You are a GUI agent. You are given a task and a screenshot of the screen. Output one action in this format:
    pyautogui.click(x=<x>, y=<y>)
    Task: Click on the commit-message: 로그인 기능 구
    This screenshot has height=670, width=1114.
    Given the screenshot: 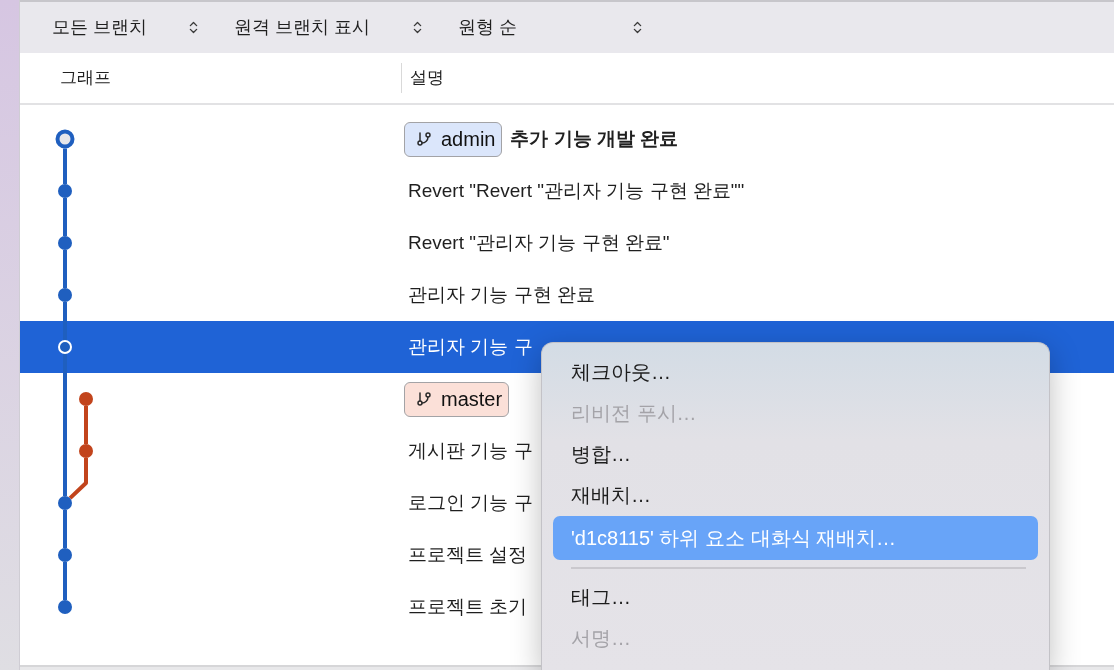 What is the action you would take?
    pyautogui.click(x=470, y=502)
    